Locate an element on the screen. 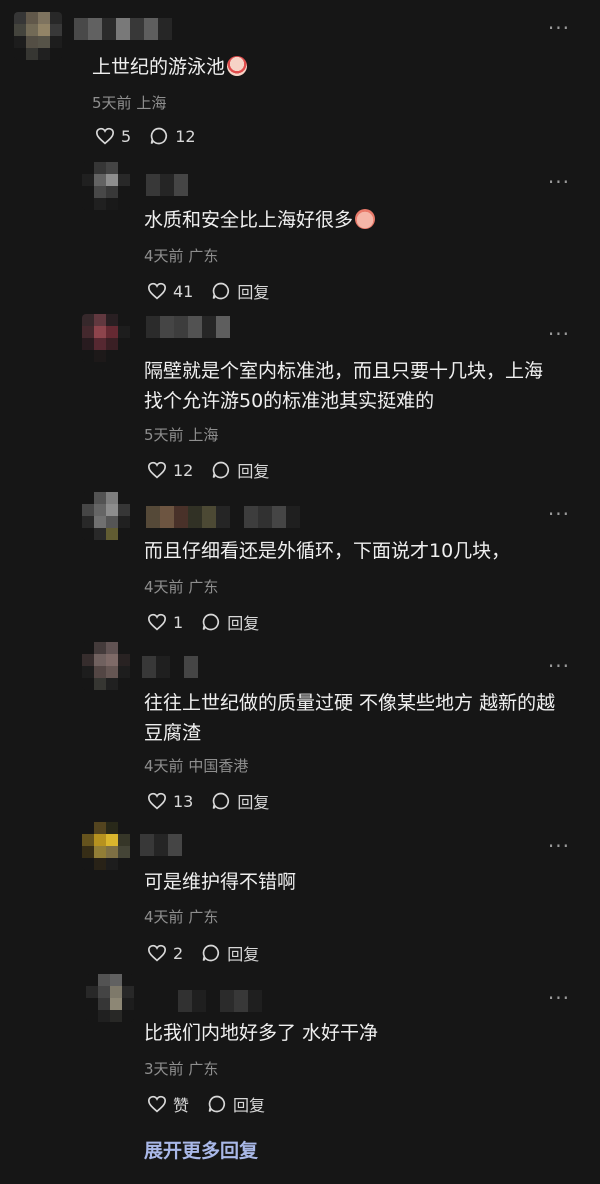 This screenshot has height=1184, width=600. like-count: 2 is located at coordinates (178, 953).